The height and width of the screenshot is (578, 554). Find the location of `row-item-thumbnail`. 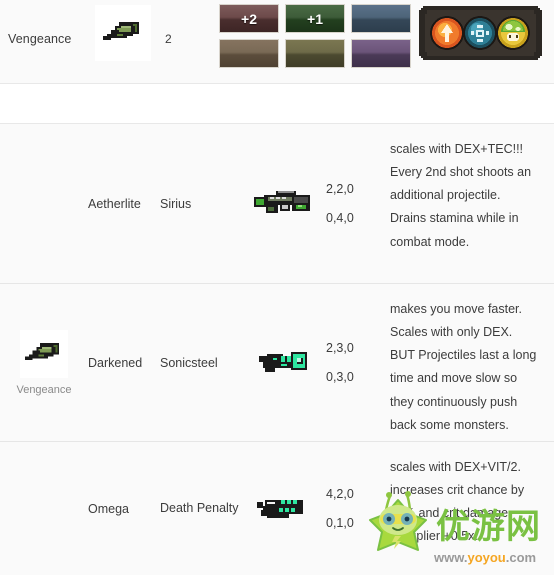

row-item-thumbnail is located at coordinates (44, 353).